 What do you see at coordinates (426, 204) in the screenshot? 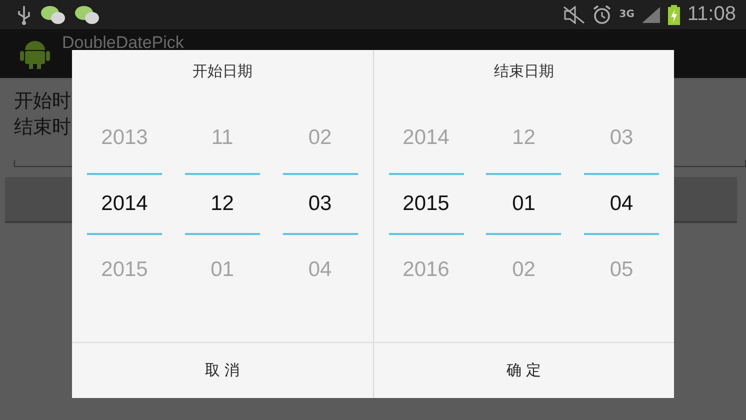
I see `selected-value: 2015` at bounding box center [426, 204].